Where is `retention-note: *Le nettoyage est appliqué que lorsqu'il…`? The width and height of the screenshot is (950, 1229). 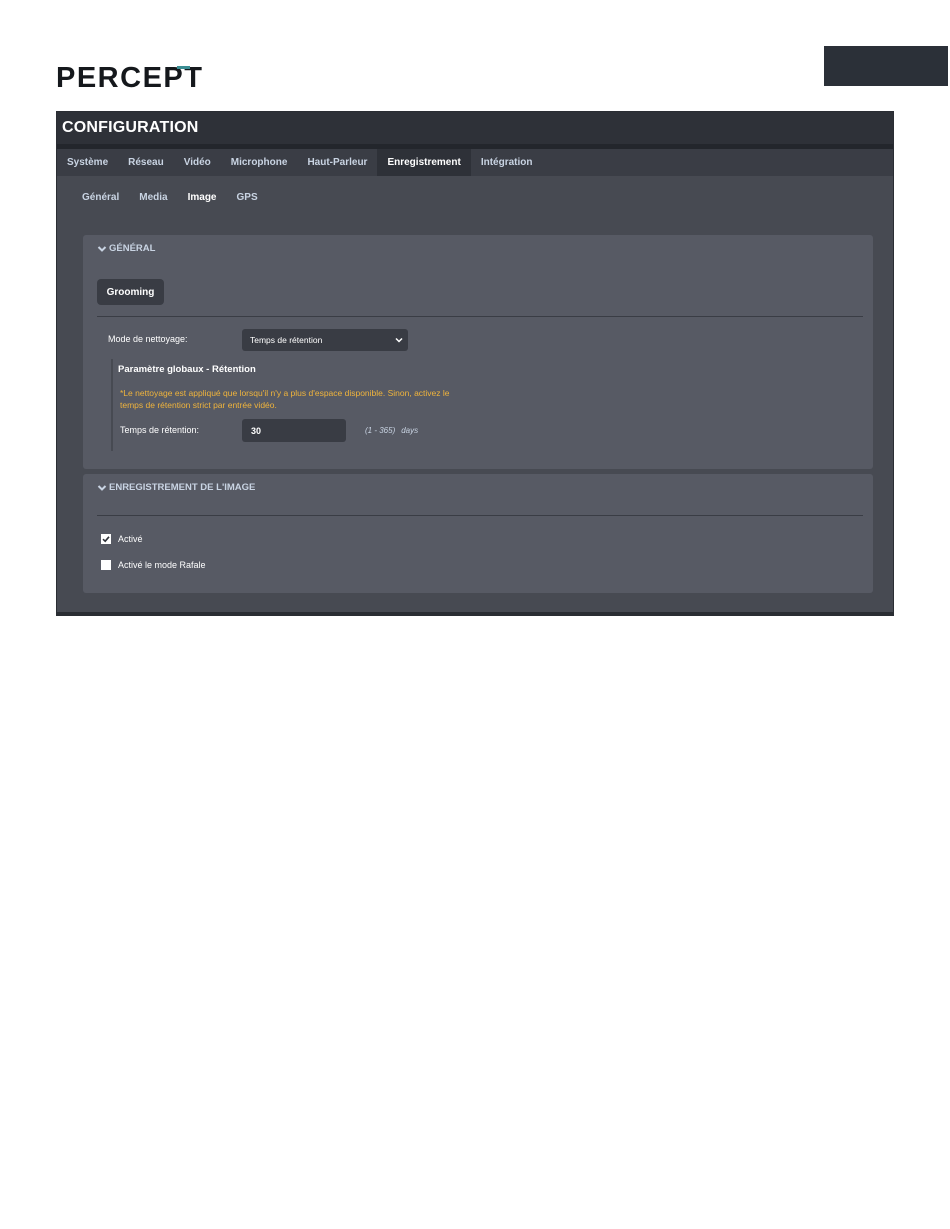 retention-note: *Le nettoyage est appliqué que lorsqu'il… is located at coordinates (305, 399).